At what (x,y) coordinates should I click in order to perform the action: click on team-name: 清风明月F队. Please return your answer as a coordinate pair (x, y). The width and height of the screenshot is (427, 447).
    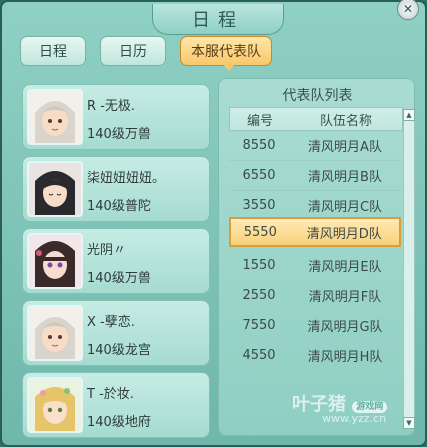
    Looking at the image, I should click on (345, 297).